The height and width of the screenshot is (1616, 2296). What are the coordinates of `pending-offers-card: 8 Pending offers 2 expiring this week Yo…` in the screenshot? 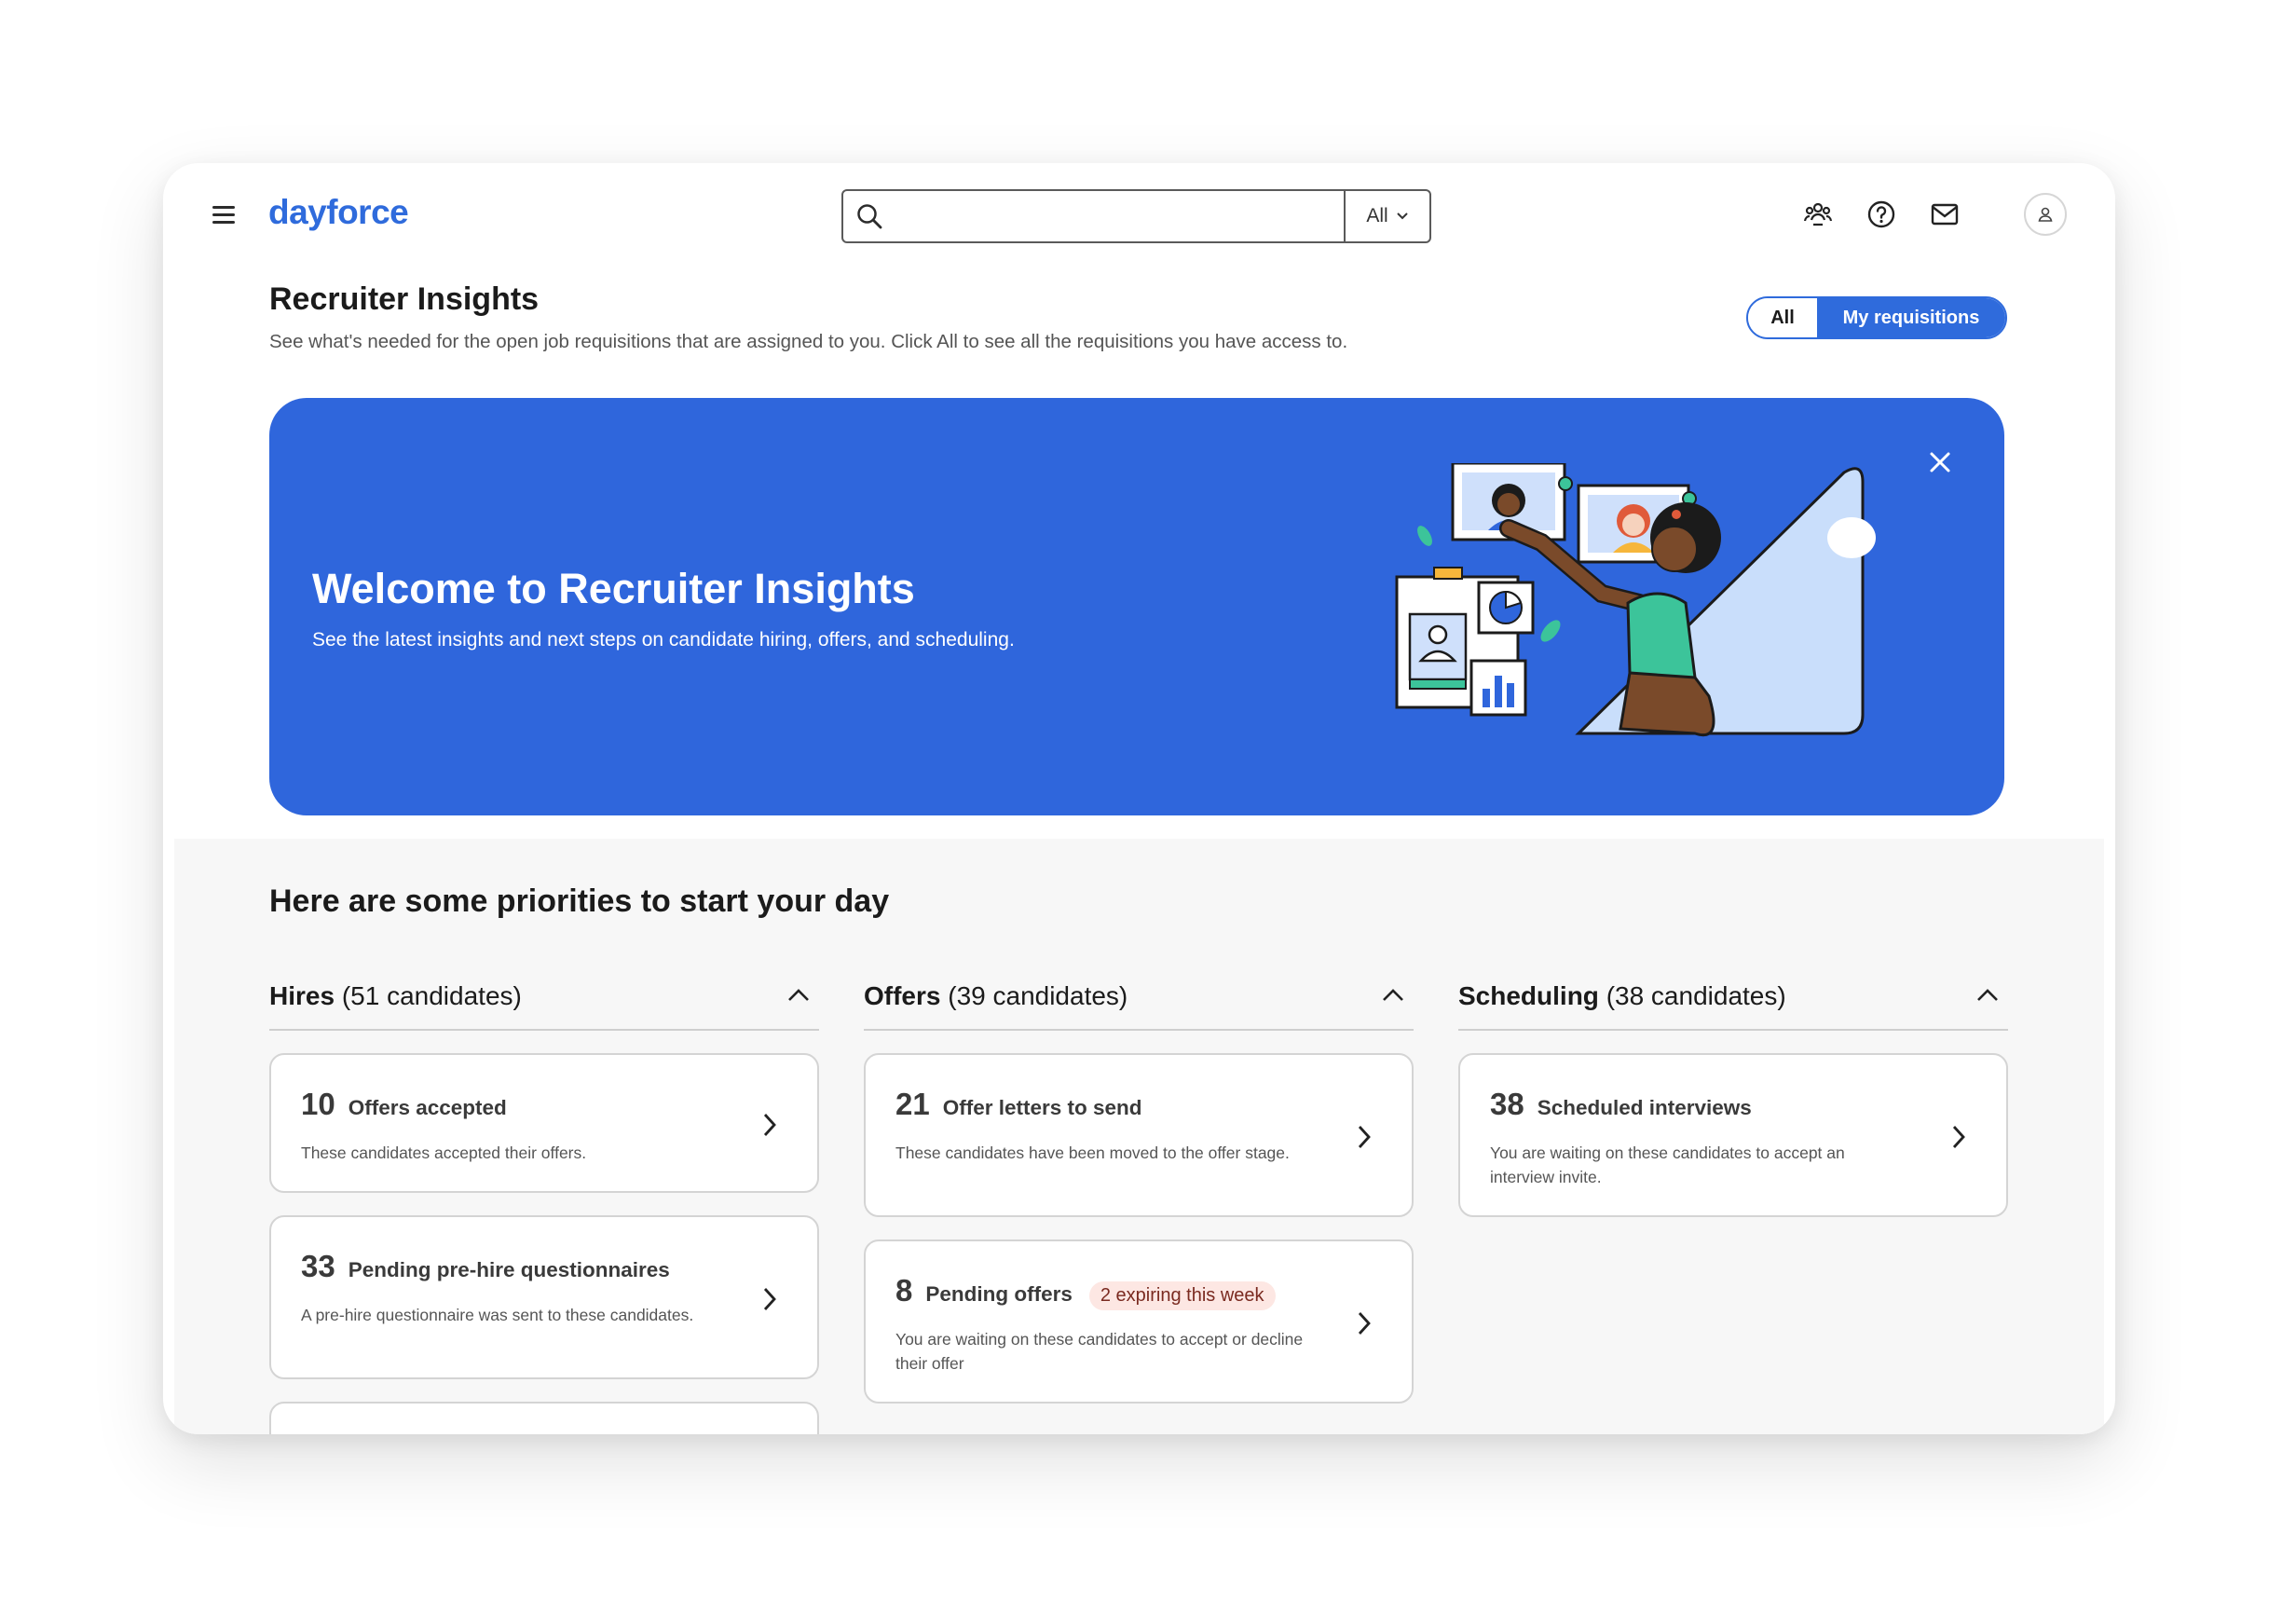 It's located at (1139, 1321).